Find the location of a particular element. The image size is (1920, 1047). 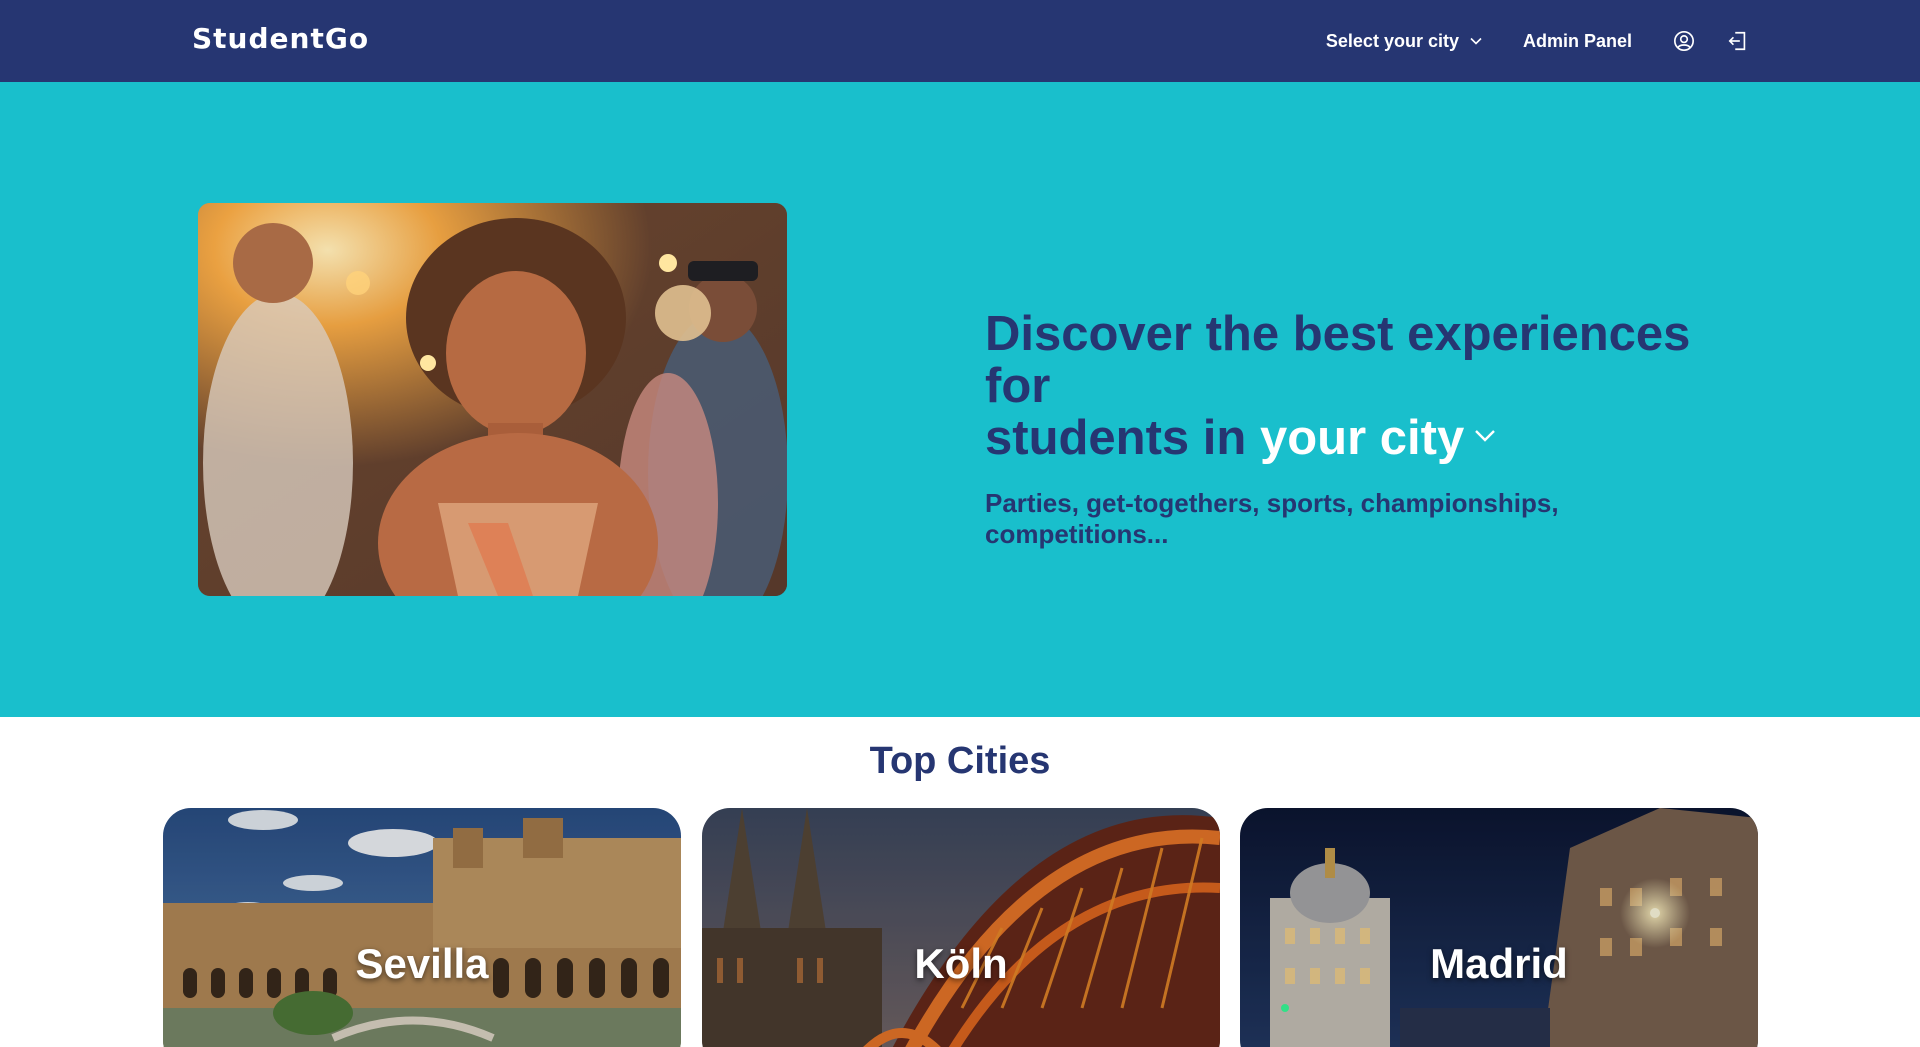

city-card-sevilla: Sevilla is located at coordinates (422, 927).